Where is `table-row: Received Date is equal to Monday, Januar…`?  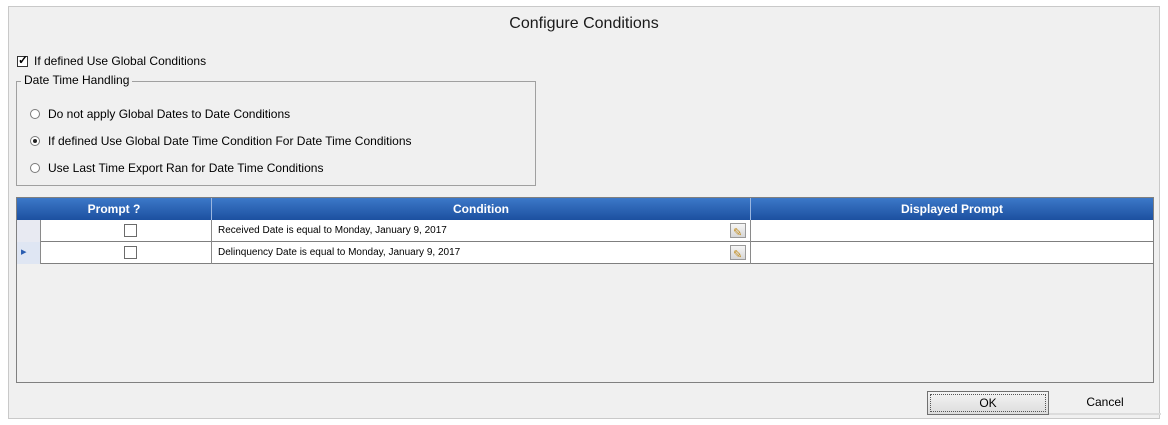
table-row: Received Date is equal to Monday, Januar… is located at coordinates (585, 231).